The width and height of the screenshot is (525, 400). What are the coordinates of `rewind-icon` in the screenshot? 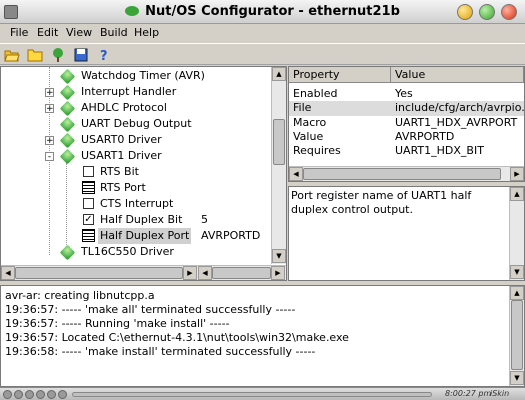 It's located at (7, 394).